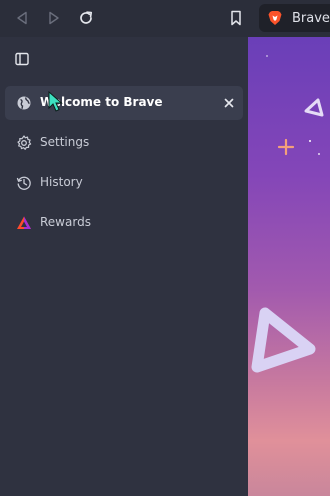 The height and width of the screenshot is (496, 330). I want to click on back-arrow-icon, so click(22, 18).